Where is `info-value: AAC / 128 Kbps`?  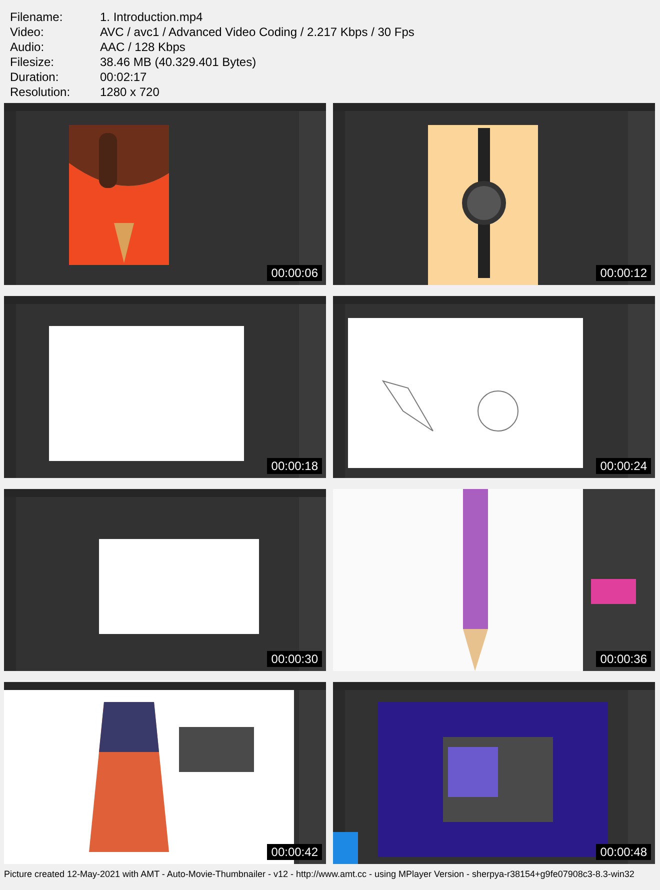
info-value: AAC / 128 Kbps is located at coordinates (143, 47).